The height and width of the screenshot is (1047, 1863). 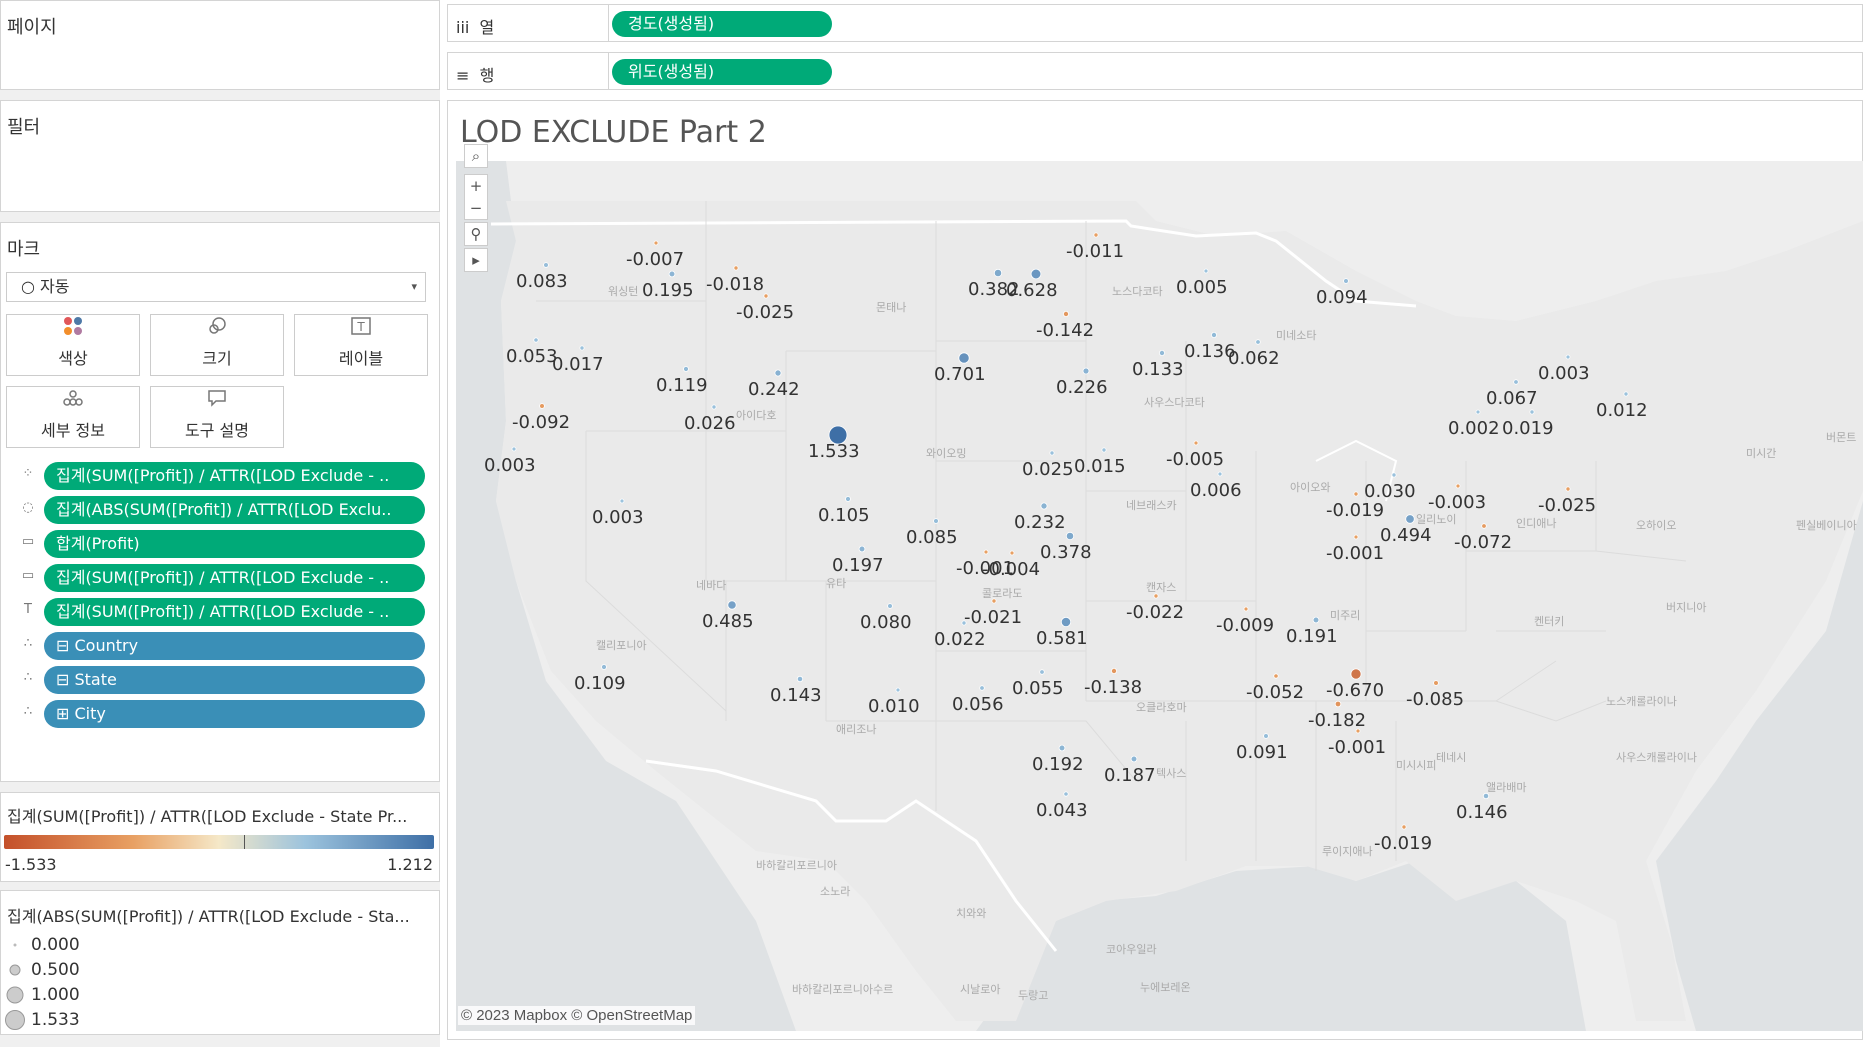 What do you see at coordinates (73, 345) in the screenshot?
I see `color-button: 색상` at bounding box center [73, 345].